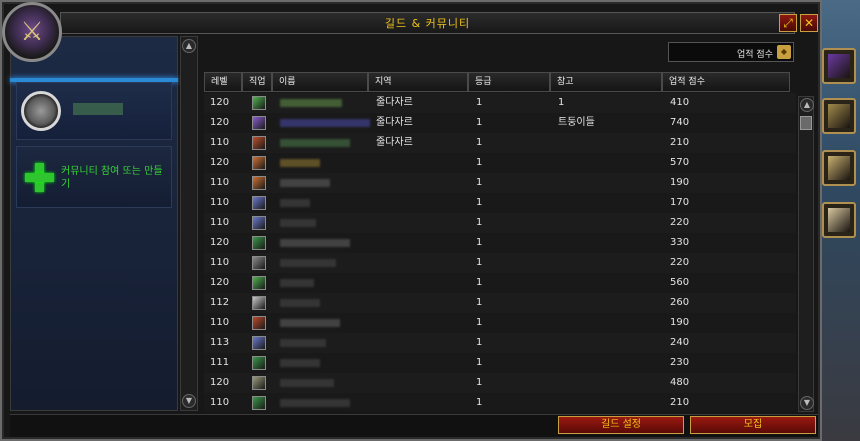 This screenshot has width=860, height=441. I want to click on tab-guild, so click(839, 66).